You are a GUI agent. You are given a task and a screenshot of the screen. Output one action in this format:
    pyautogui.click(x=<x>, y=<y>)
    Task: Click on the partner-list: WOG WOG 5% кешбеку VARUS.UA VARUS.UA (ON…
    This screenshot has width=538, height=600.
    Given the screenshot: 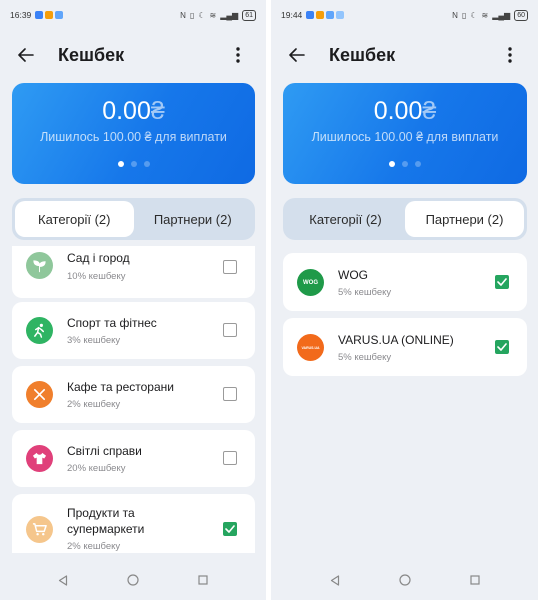 What is the action you would take?
    pyautogui.click(x=405, y=318)
    